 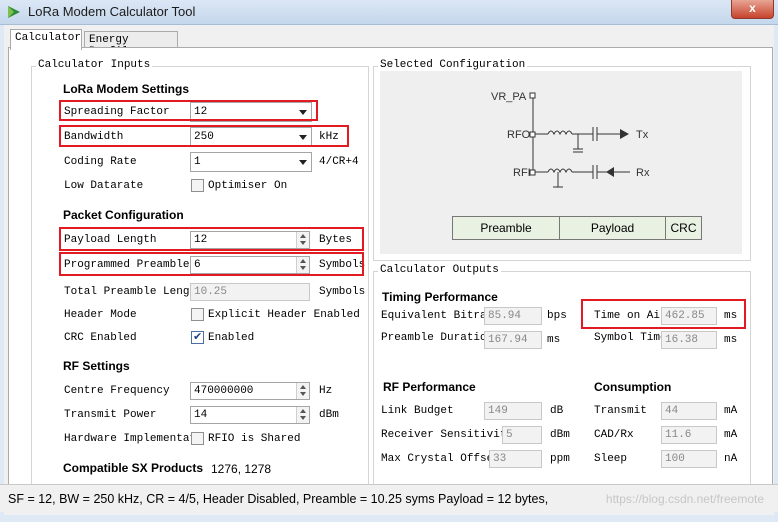 What do you see at coordinates (96, 366) in the screenshot?
I see `rf-settings-heading: RF Settings` at bounding box center [96, 366].